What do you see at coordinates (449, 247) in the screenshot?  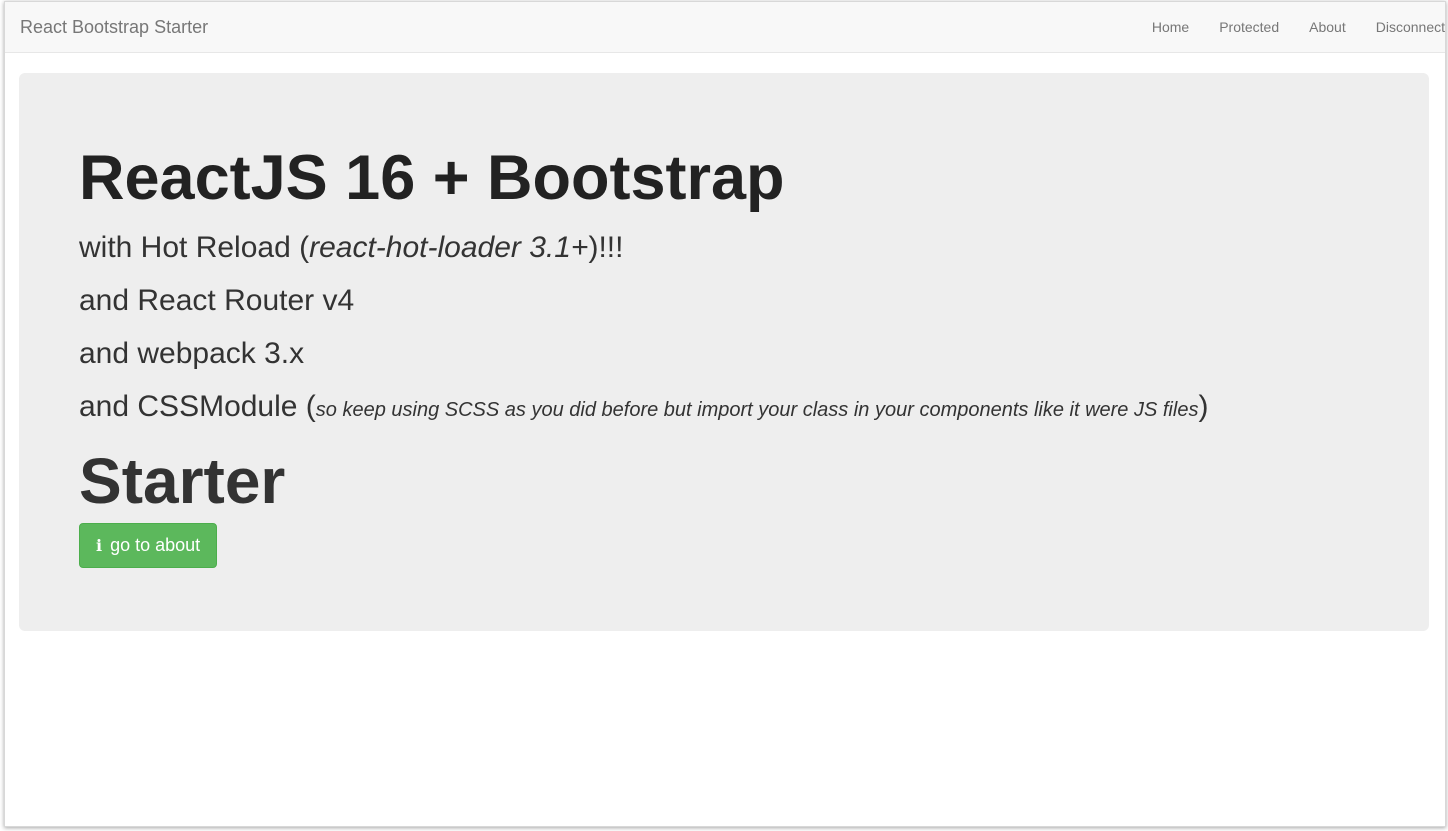 I see `feature-hot-reload-version: react-hot-loader 3.1+` at bounding box center [449, 247].